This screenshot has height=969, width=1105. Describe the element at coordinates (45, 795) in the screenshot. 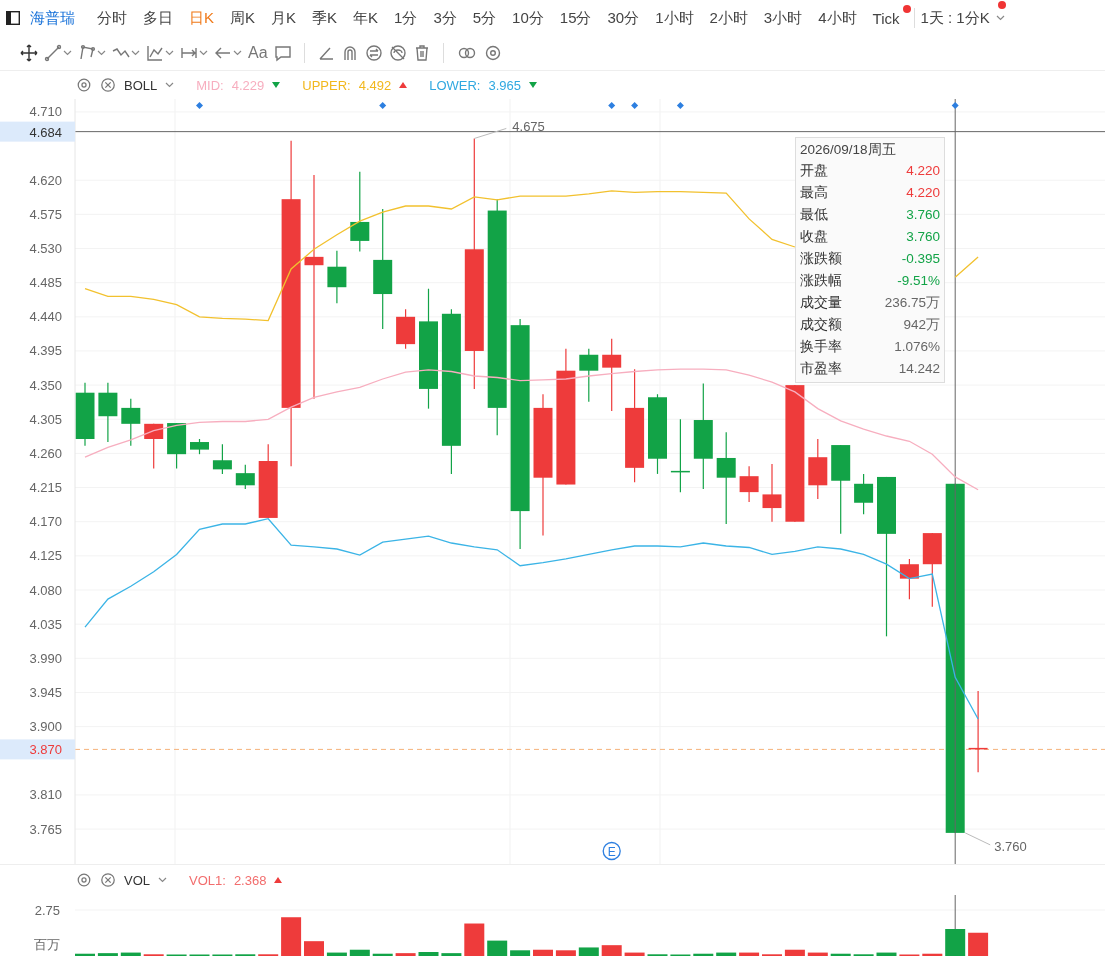

I see `axis-label: 3.810` at that location.